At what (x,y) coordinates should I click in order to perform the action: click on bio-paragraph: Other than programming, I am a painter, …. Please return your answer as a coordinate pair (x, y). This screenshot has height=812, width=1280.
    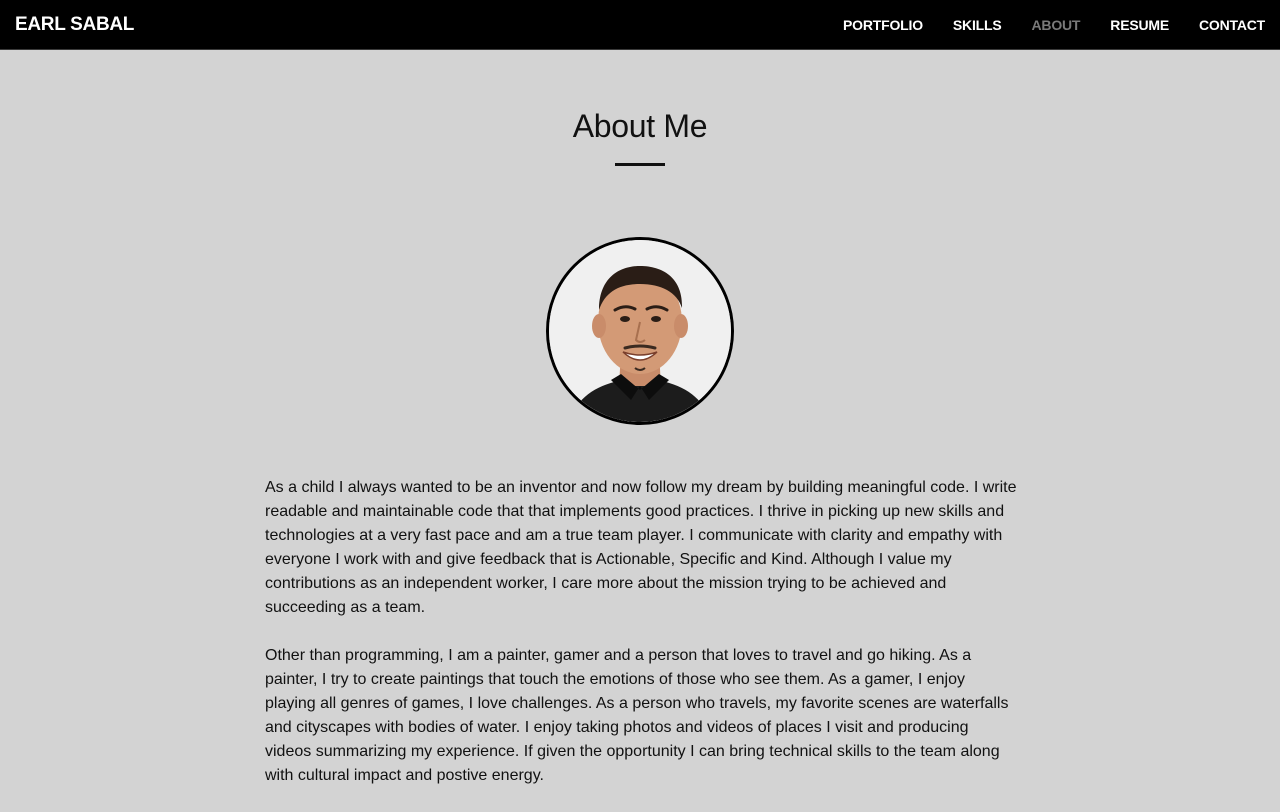
    Looking at the image, I should click on (637, 715).